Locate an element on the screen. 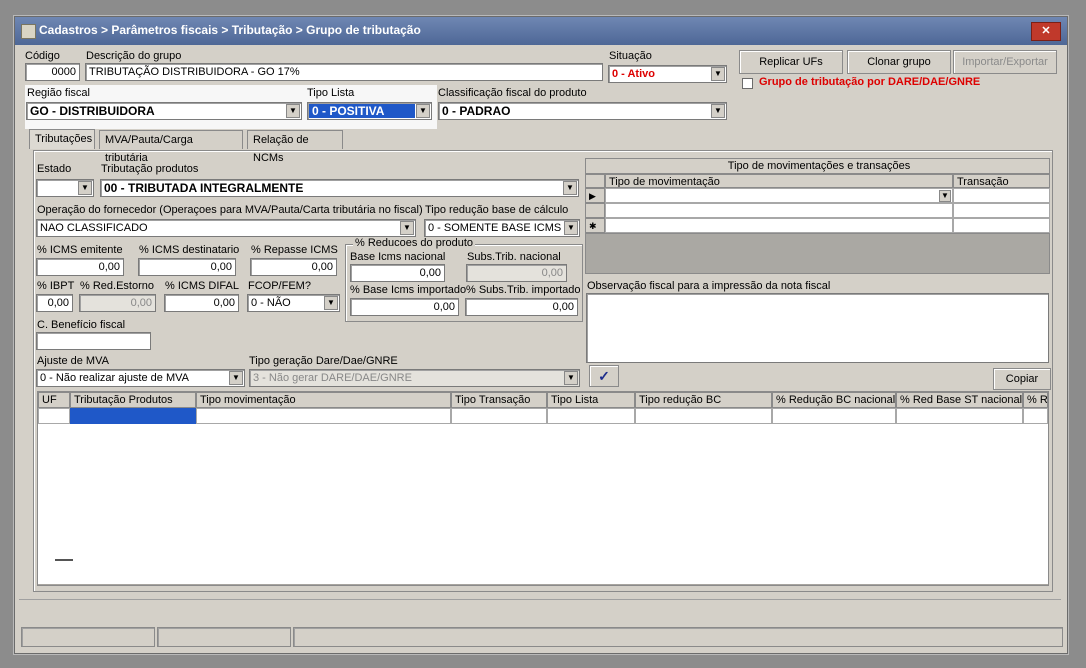 The height and width of the screenshot is (668, 1086). beneficio-field is located at coordinates (93, 341).